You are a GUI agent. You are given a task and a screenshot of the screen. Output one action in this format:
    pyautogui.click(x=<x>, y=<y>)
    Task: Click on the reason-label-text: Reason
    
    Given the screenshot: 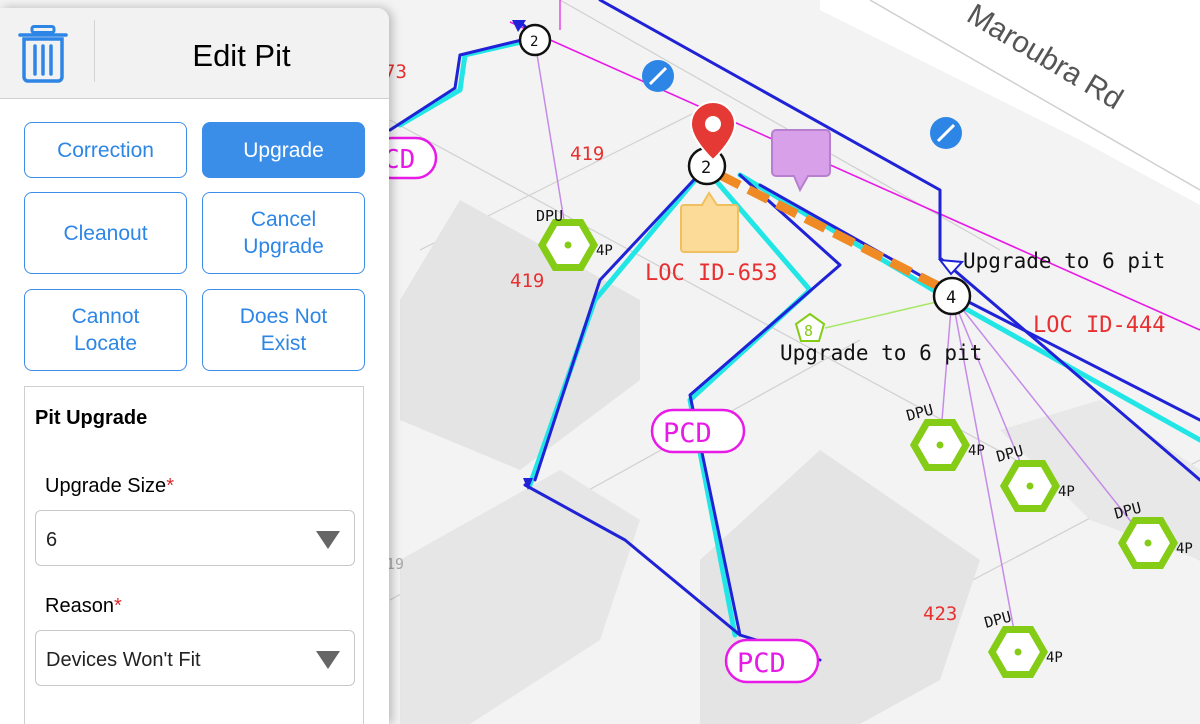 What is the action you would take?
    pyautogui.click(x=79, y=606)
    